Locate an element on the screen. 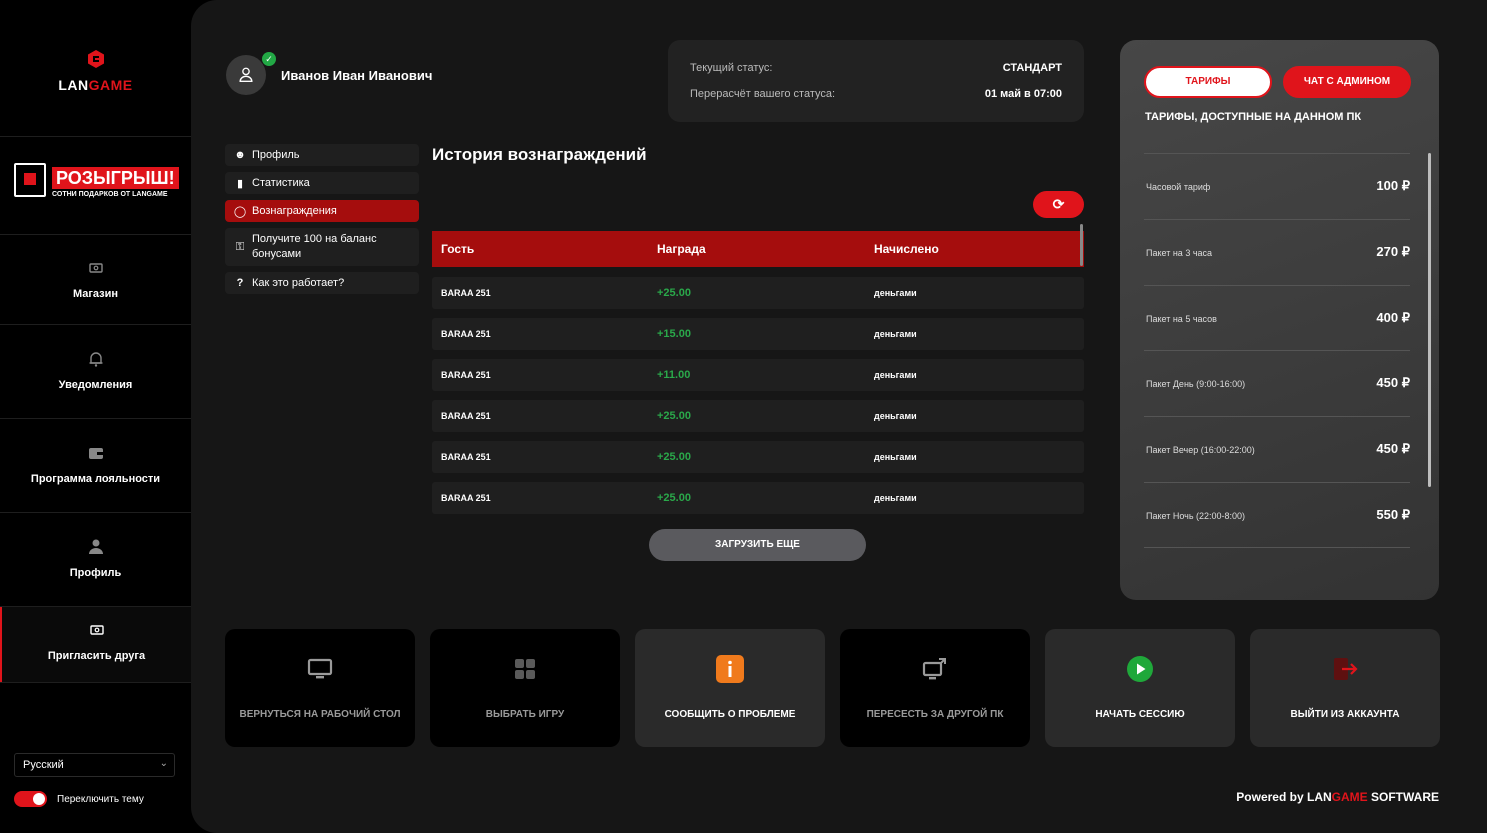 Image resolution: width=1487 pixels, height=833 pixels. menu-item-label: Вознаграждения is located at coordinates (294, 211).